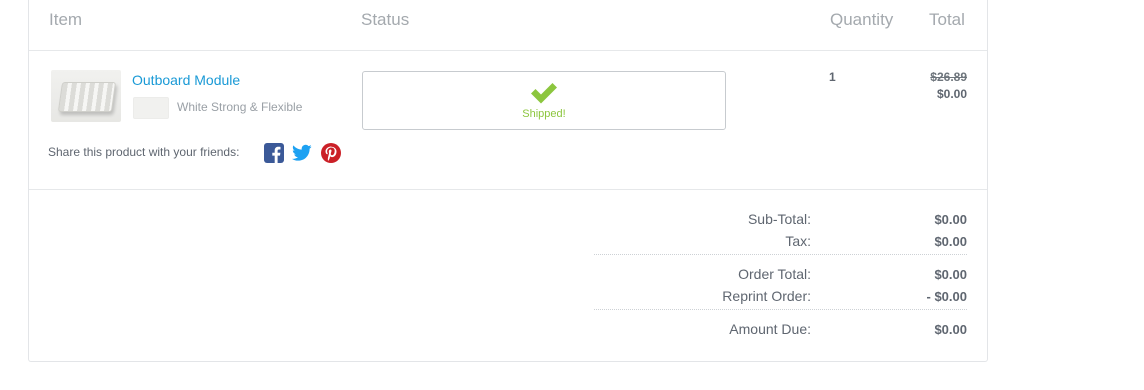  What do you see at coordinates (950, 274) in the screenshot?
I see `order-total-value: $0.00` at bounding box center [950, 274].